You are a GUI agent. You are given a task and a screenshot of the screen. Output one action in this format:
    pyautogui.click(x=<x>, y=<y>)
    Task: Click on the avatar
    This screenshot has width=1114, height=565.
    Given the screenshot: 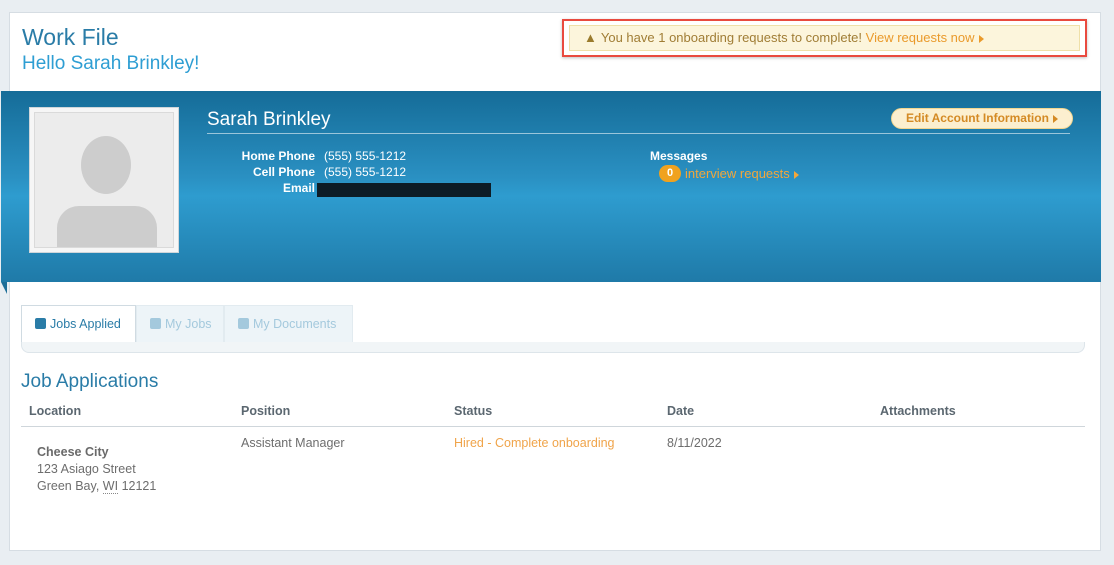 What is the action you would take?
    pyautogui.click(x=104, y=180)
    